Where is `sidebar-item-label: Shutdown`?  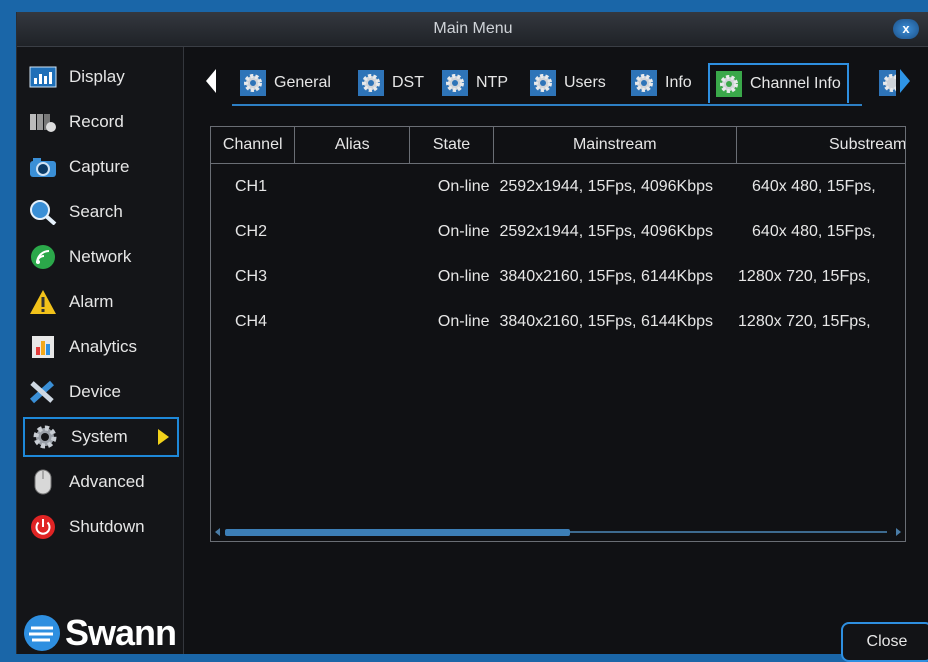
sidebar-item-label: Shutdown is located at coordinates (107, 526).